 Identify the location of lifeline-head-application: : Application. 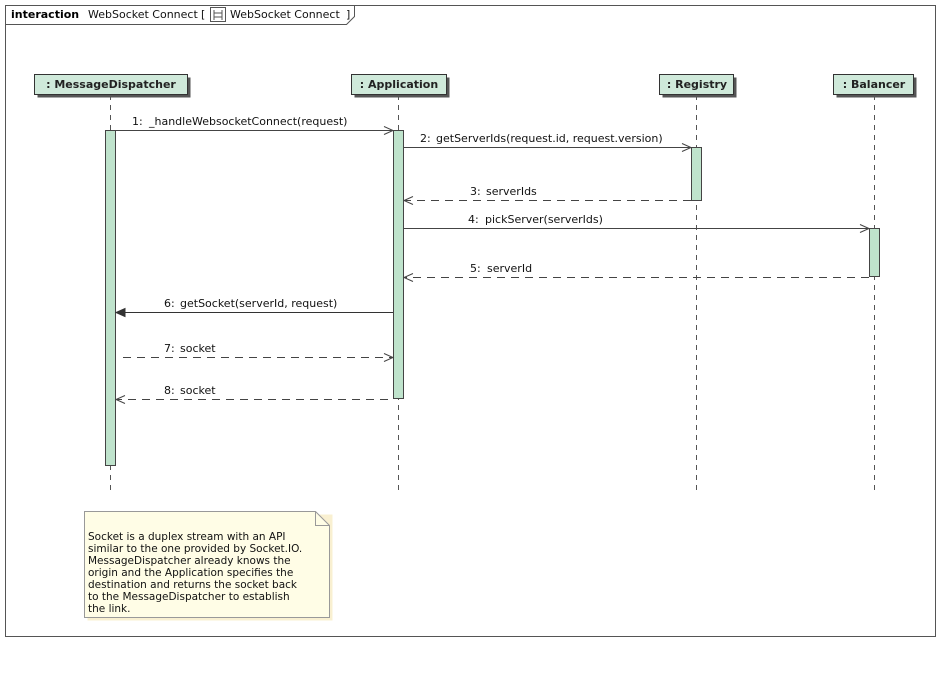
(400, 86).